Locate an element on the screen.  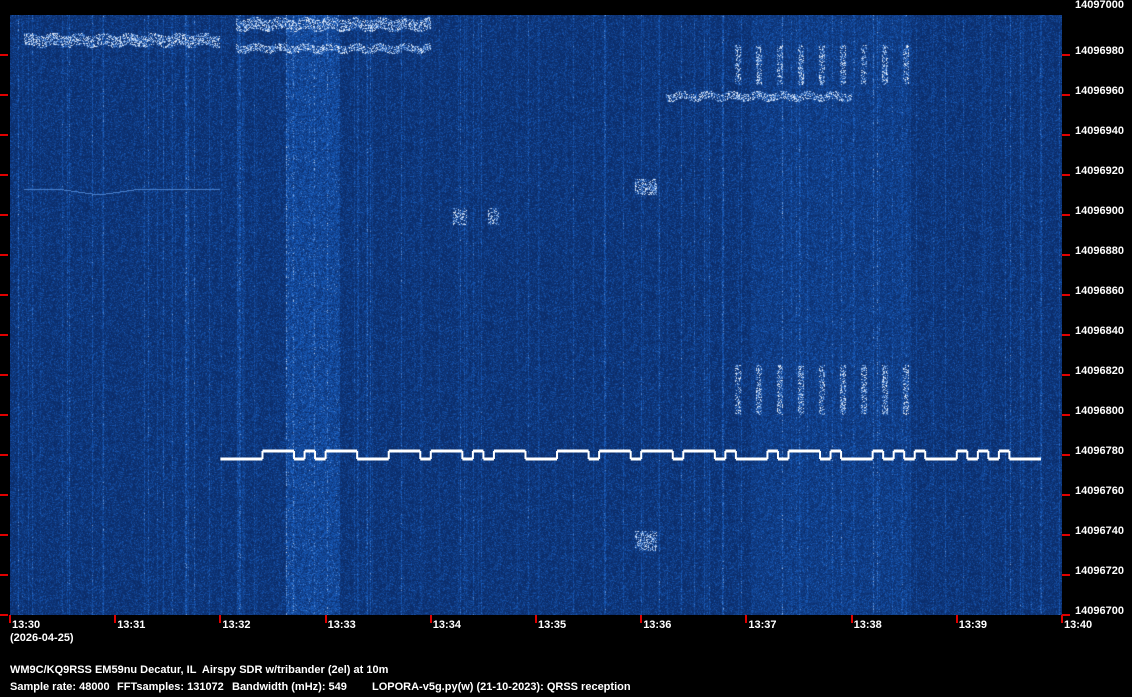
x-tick-label: 13:35 is located at coordinates (552, 625).